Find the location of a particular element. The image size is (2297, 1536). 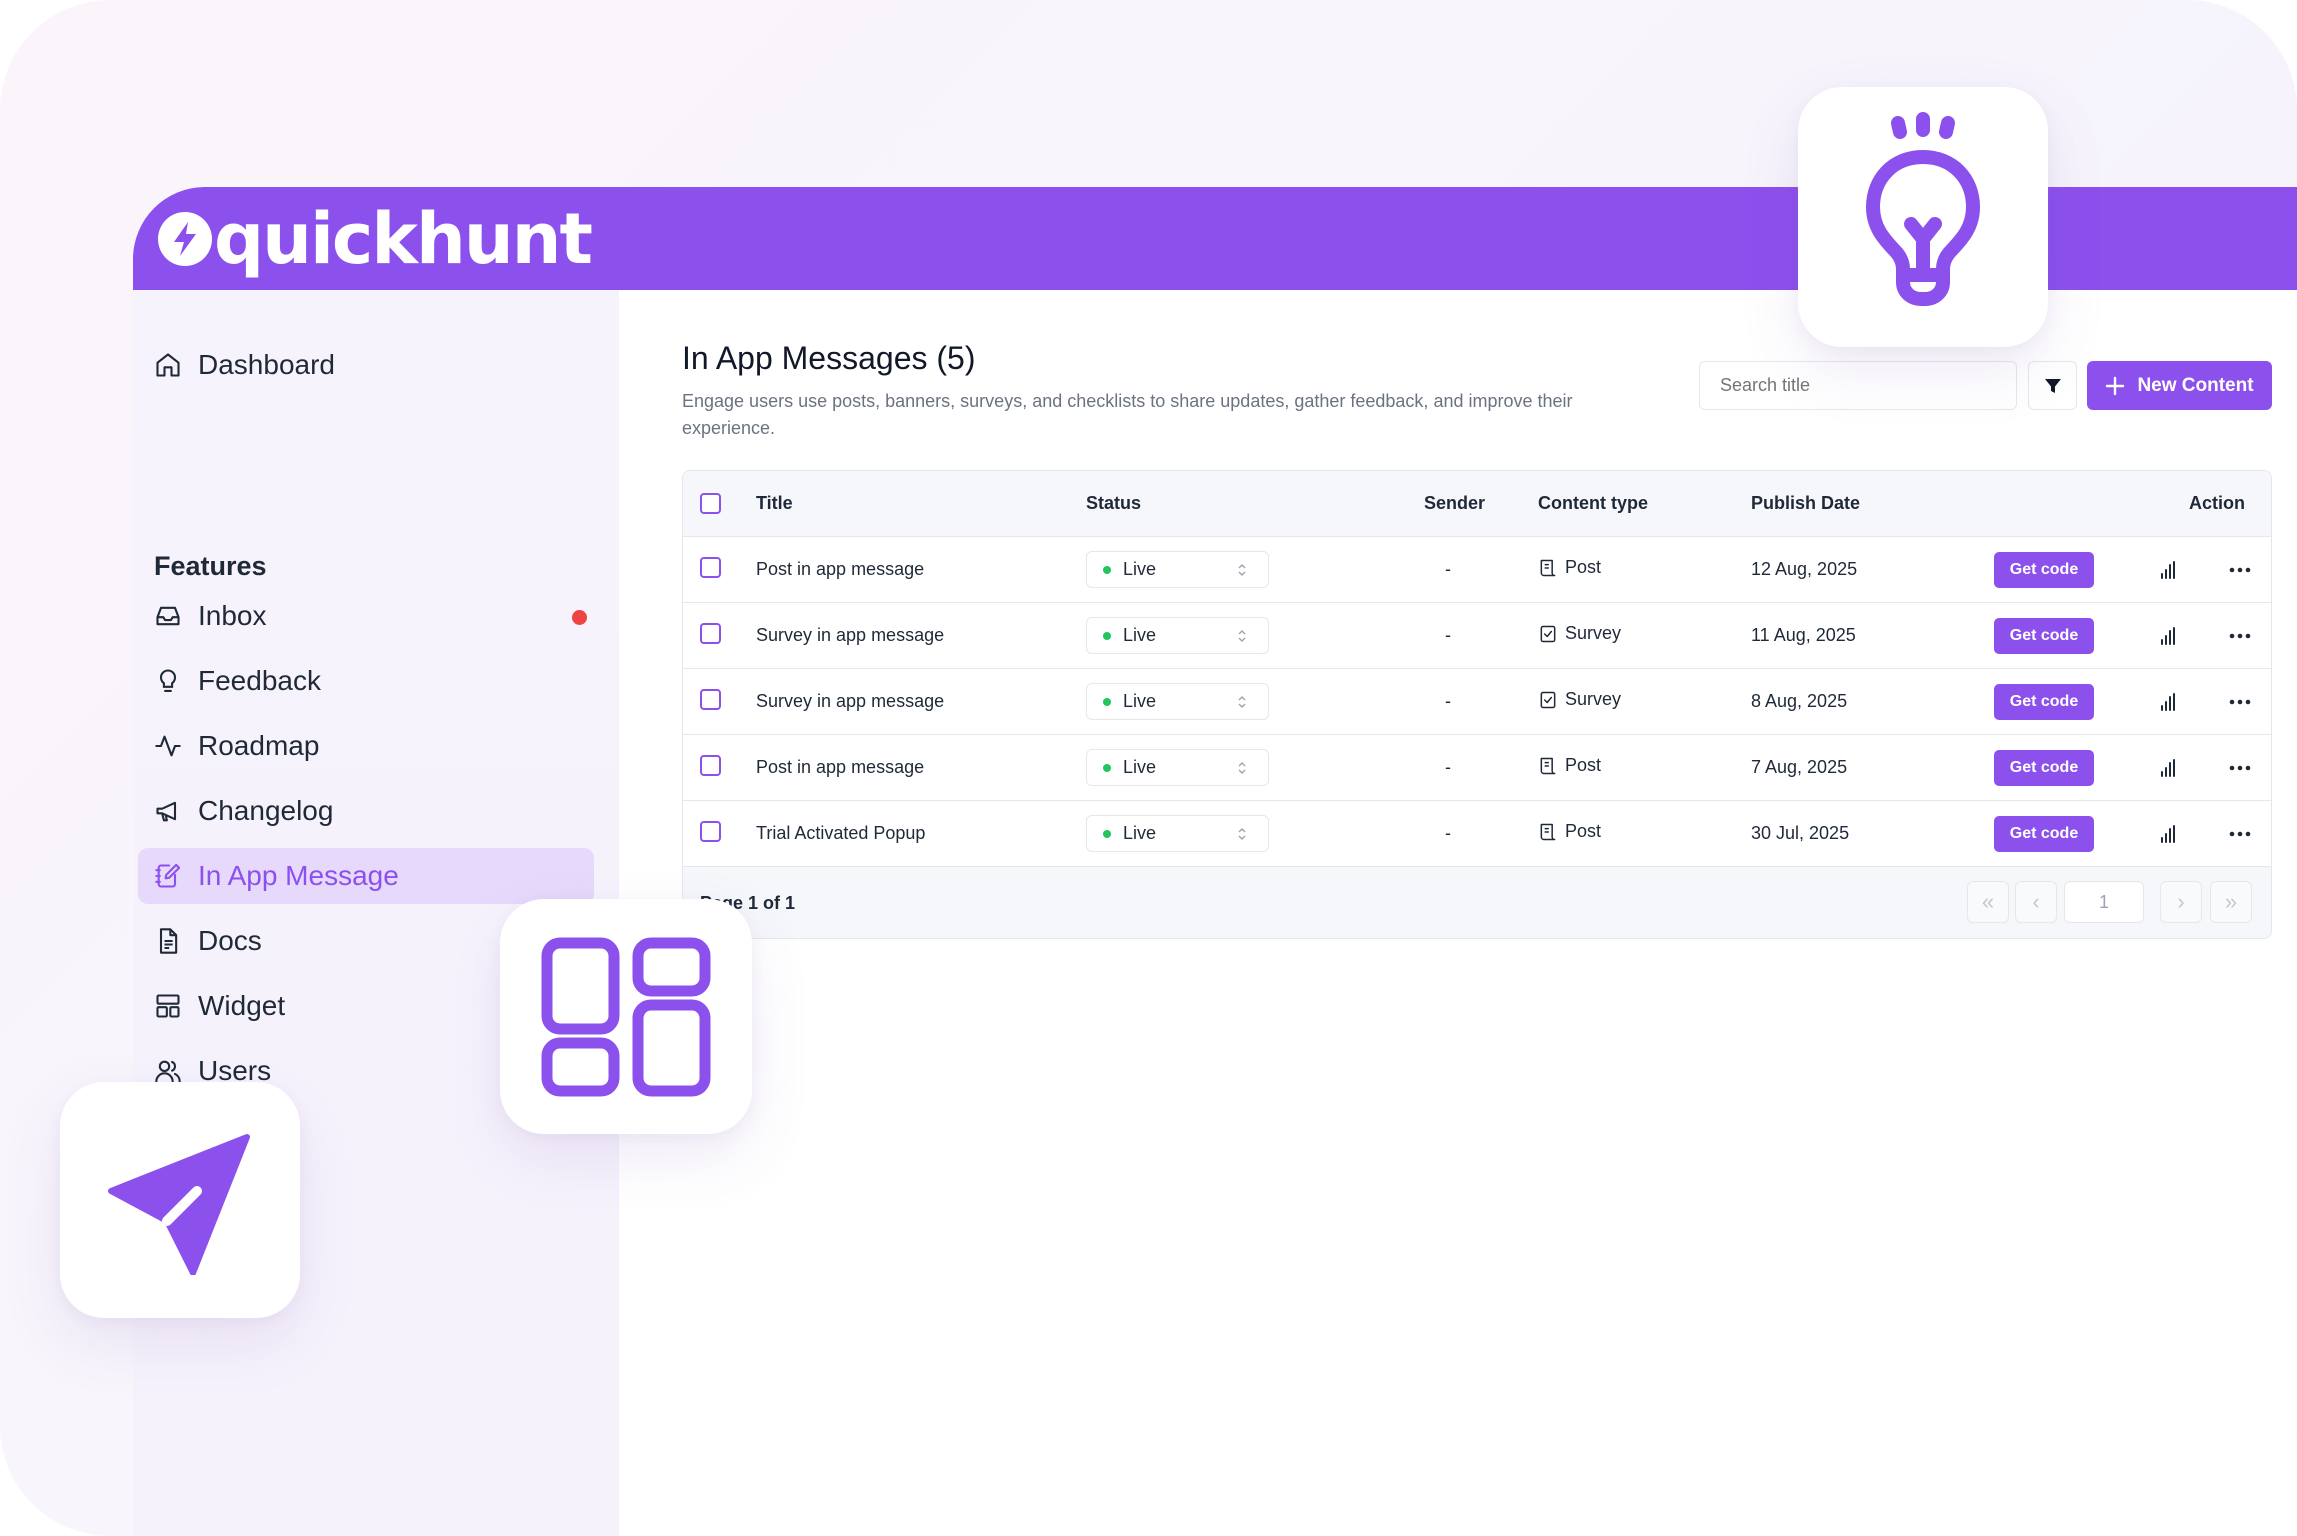

filter-icon is located at coordinates (2052, 385).